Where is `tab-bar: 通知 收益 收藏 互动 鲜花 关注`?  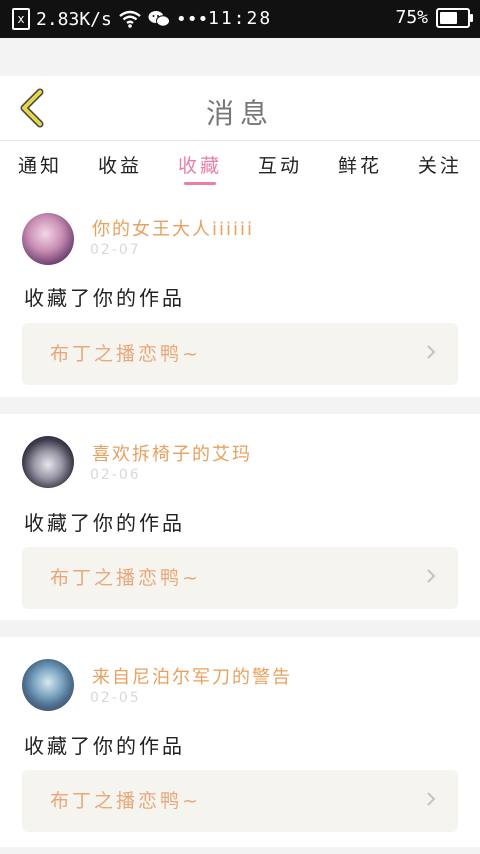
tab-bar: 通知 收益 收藏 互动 鲜花 关注 is located at coordinates (240, 169).